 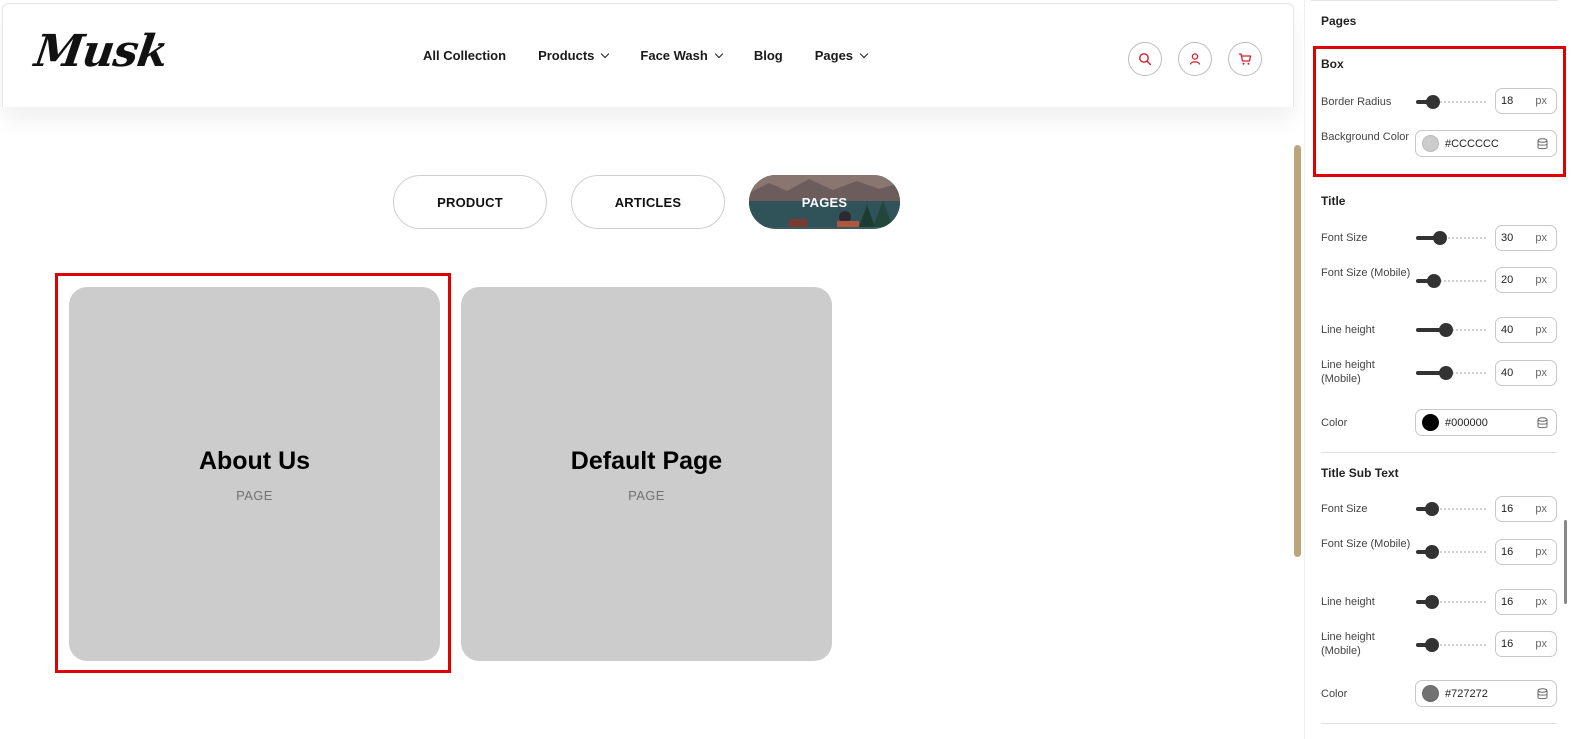 What do you see at coordinates (1565, 562) in the screenshot?
I see `panel-scrollbar` at bounding box center [1565, 562].